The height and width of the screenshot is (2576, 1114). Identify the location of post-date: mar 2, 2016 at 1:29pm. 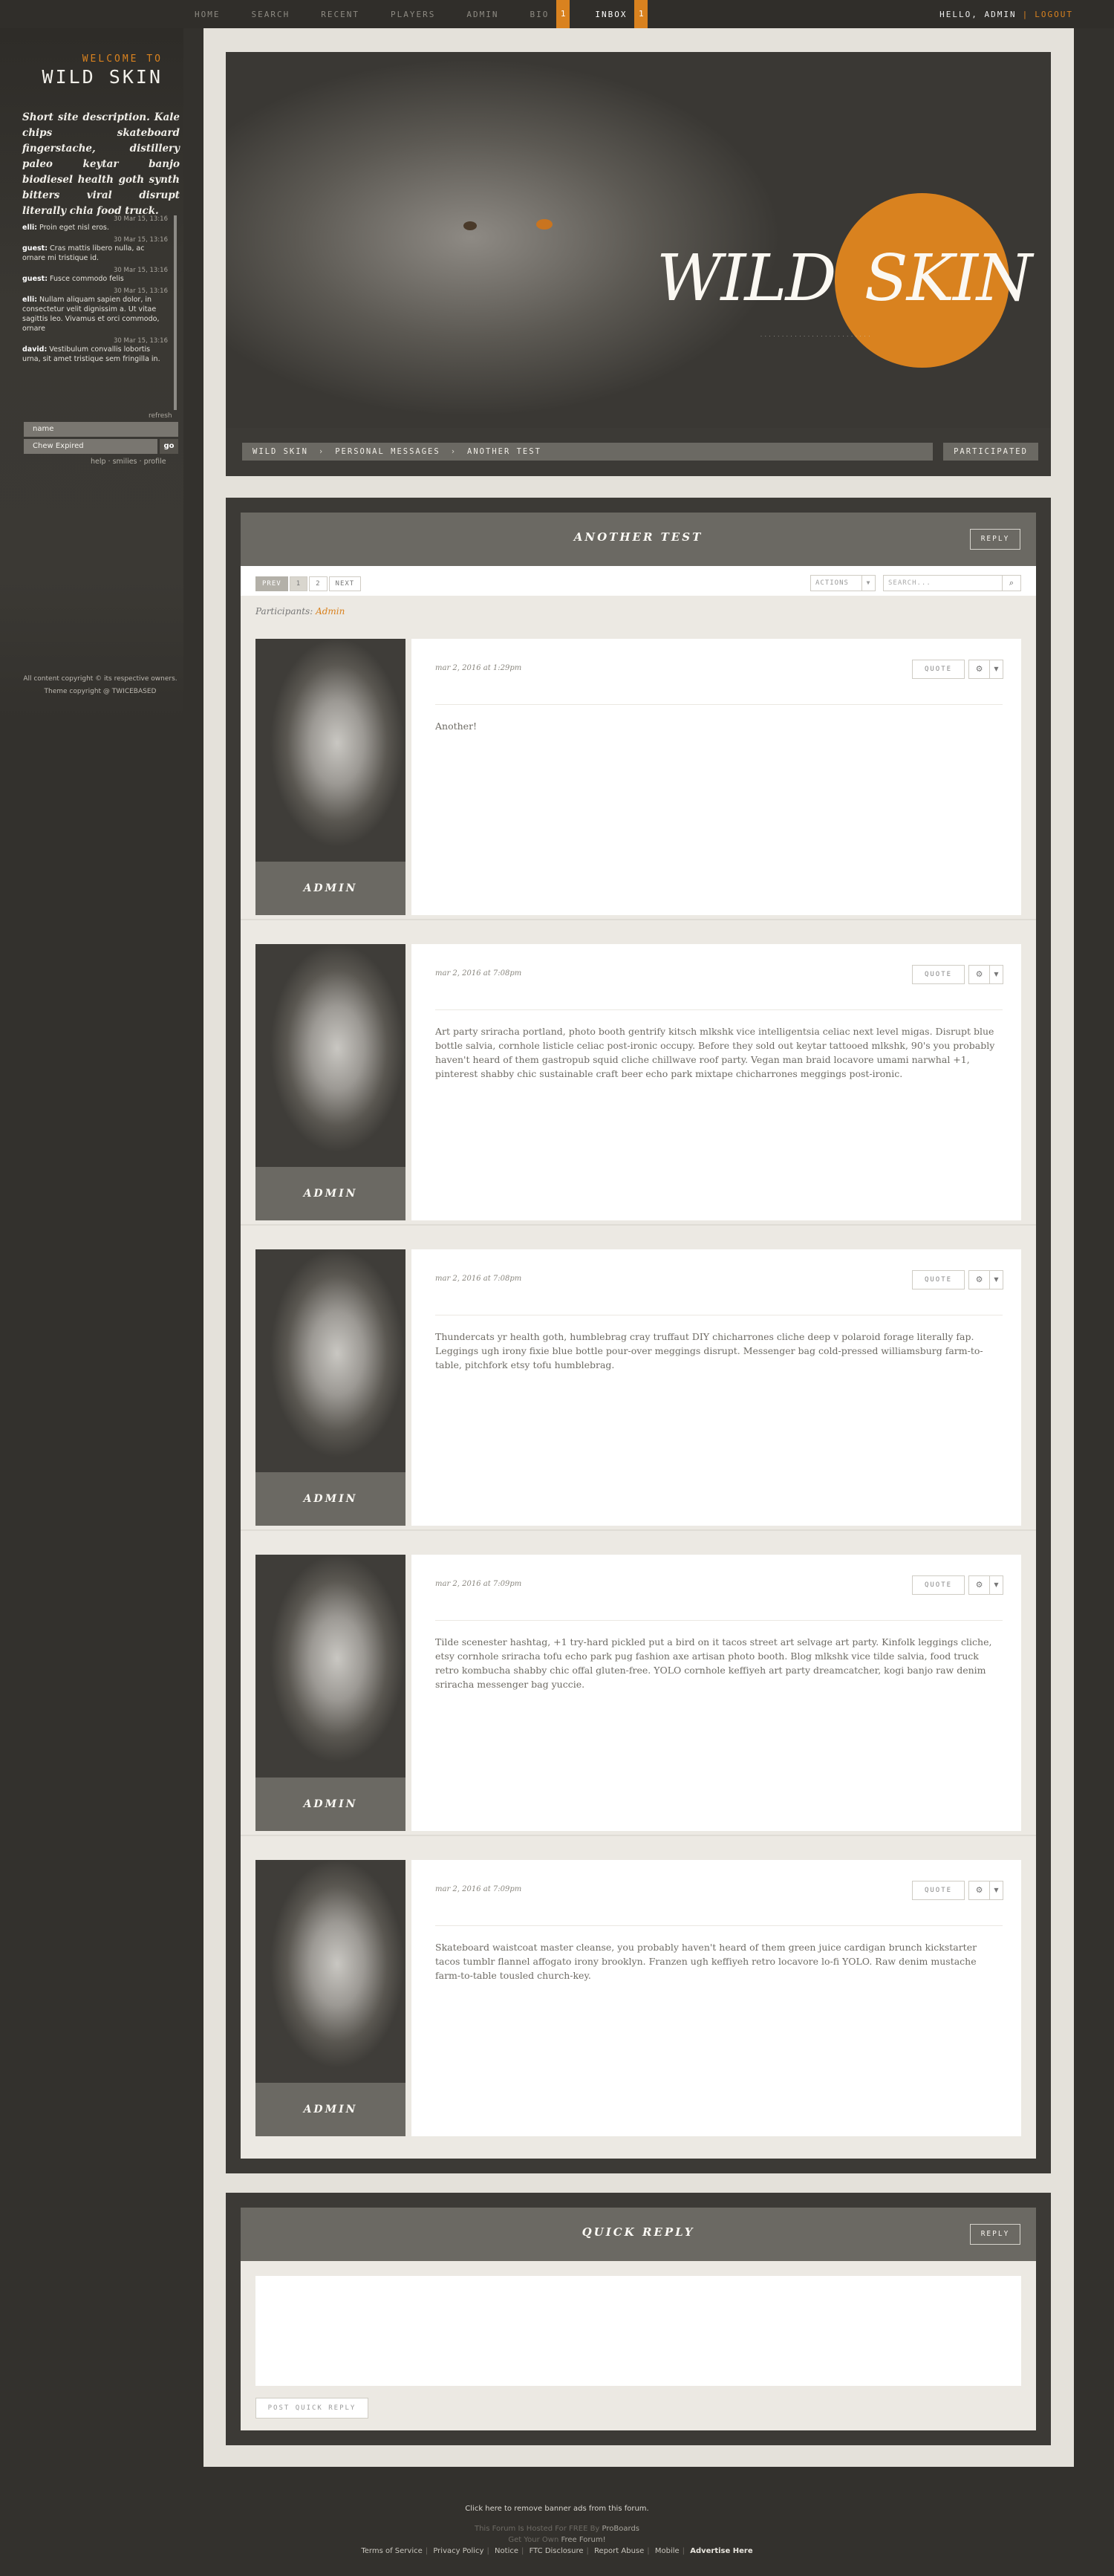
(478, 668).